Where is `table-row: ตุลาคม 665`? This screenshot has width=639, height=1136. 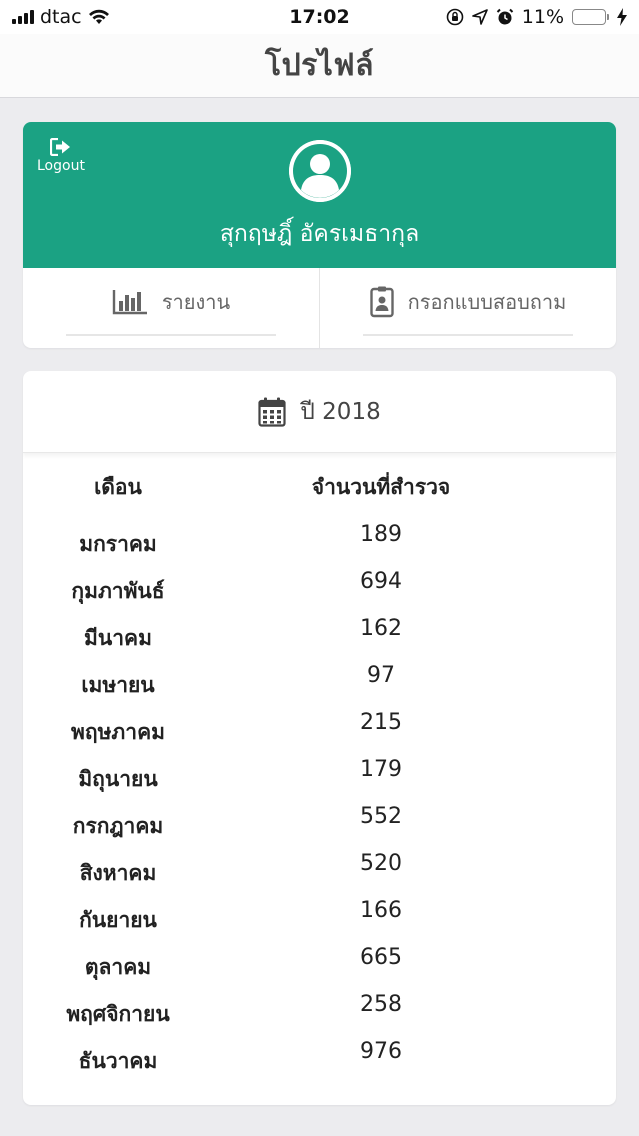
table-row: ตุลาคม 665 is located at coordinates (319, 964).